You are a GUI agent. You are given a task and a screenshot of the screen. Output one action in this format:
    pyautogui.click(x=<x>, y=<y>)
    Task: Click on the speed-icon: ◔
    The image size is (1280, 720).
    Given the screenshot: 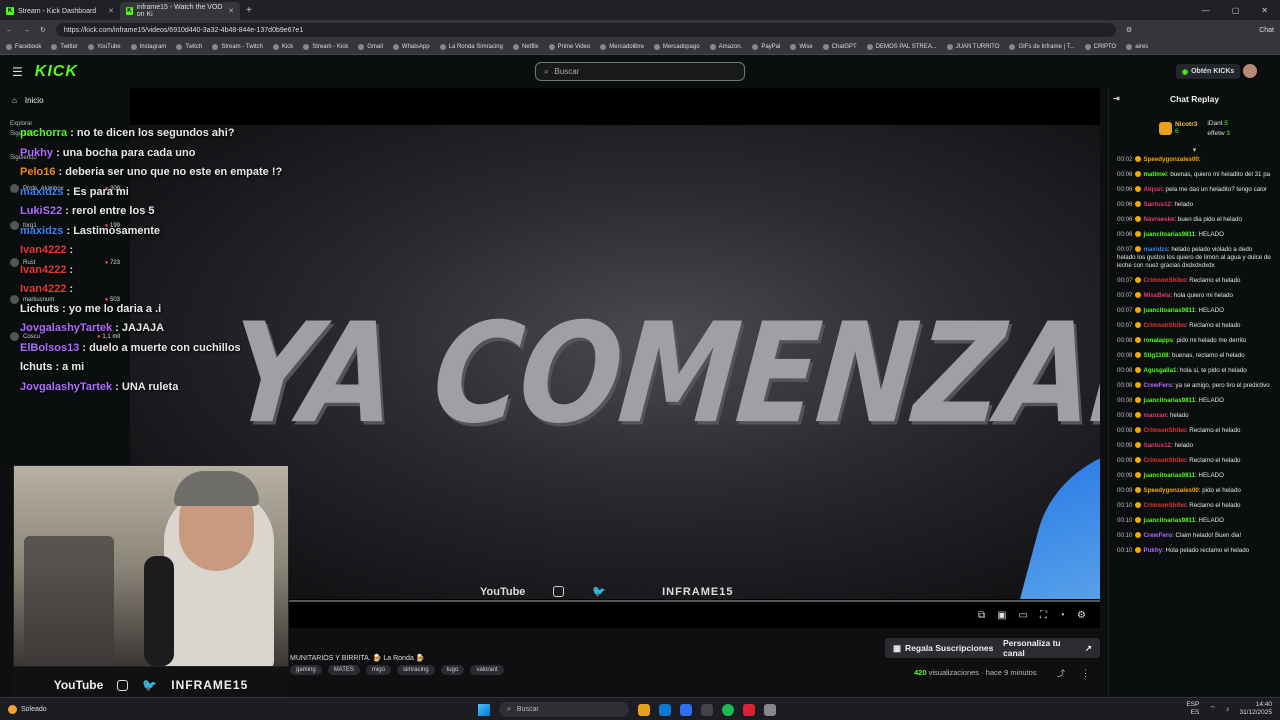 What is the action you would take?
    pyautogui.click(x=1062, y=615)
    